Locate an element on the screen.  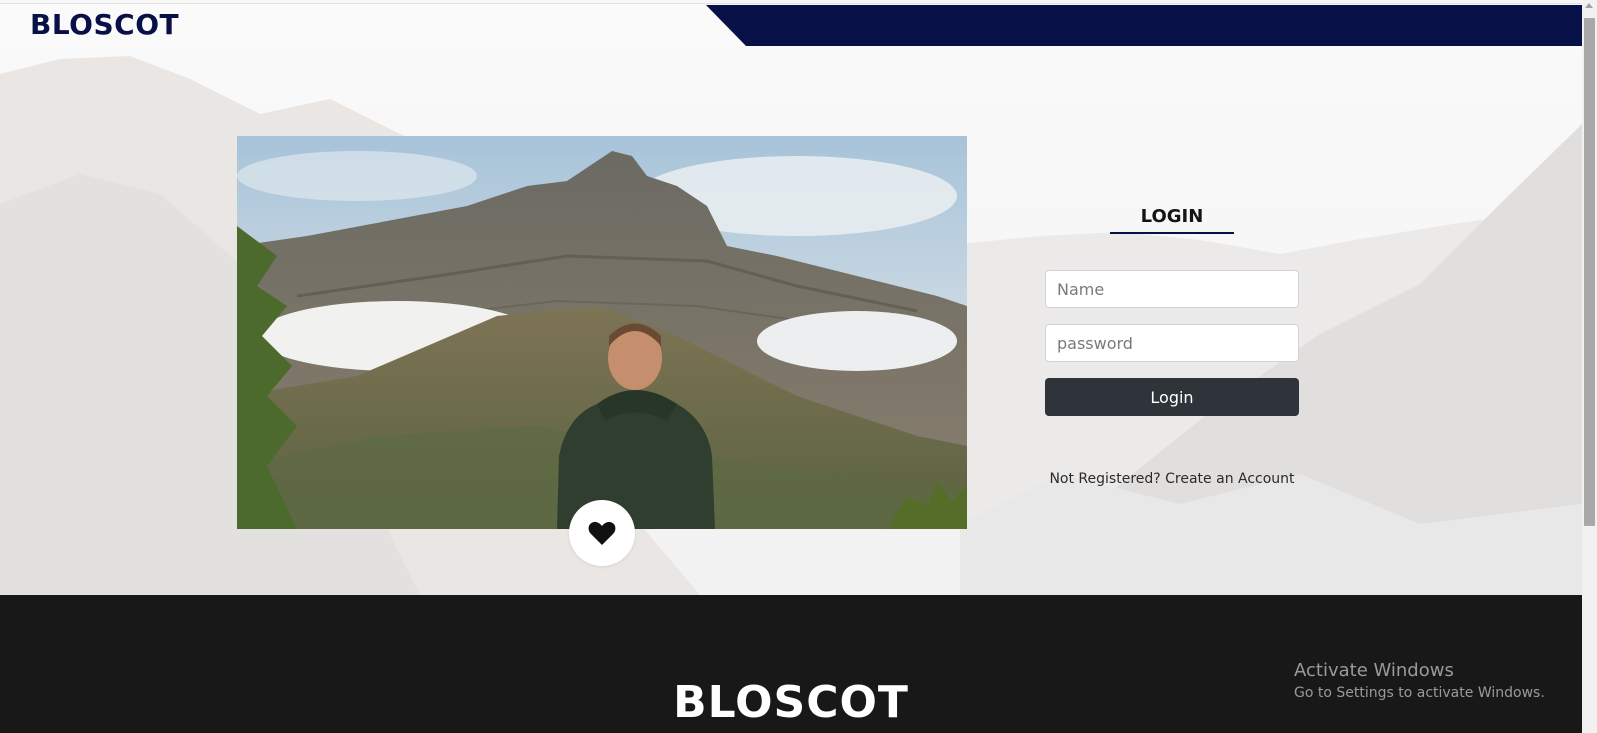
heart-icon is located at coordinates (602, 533).